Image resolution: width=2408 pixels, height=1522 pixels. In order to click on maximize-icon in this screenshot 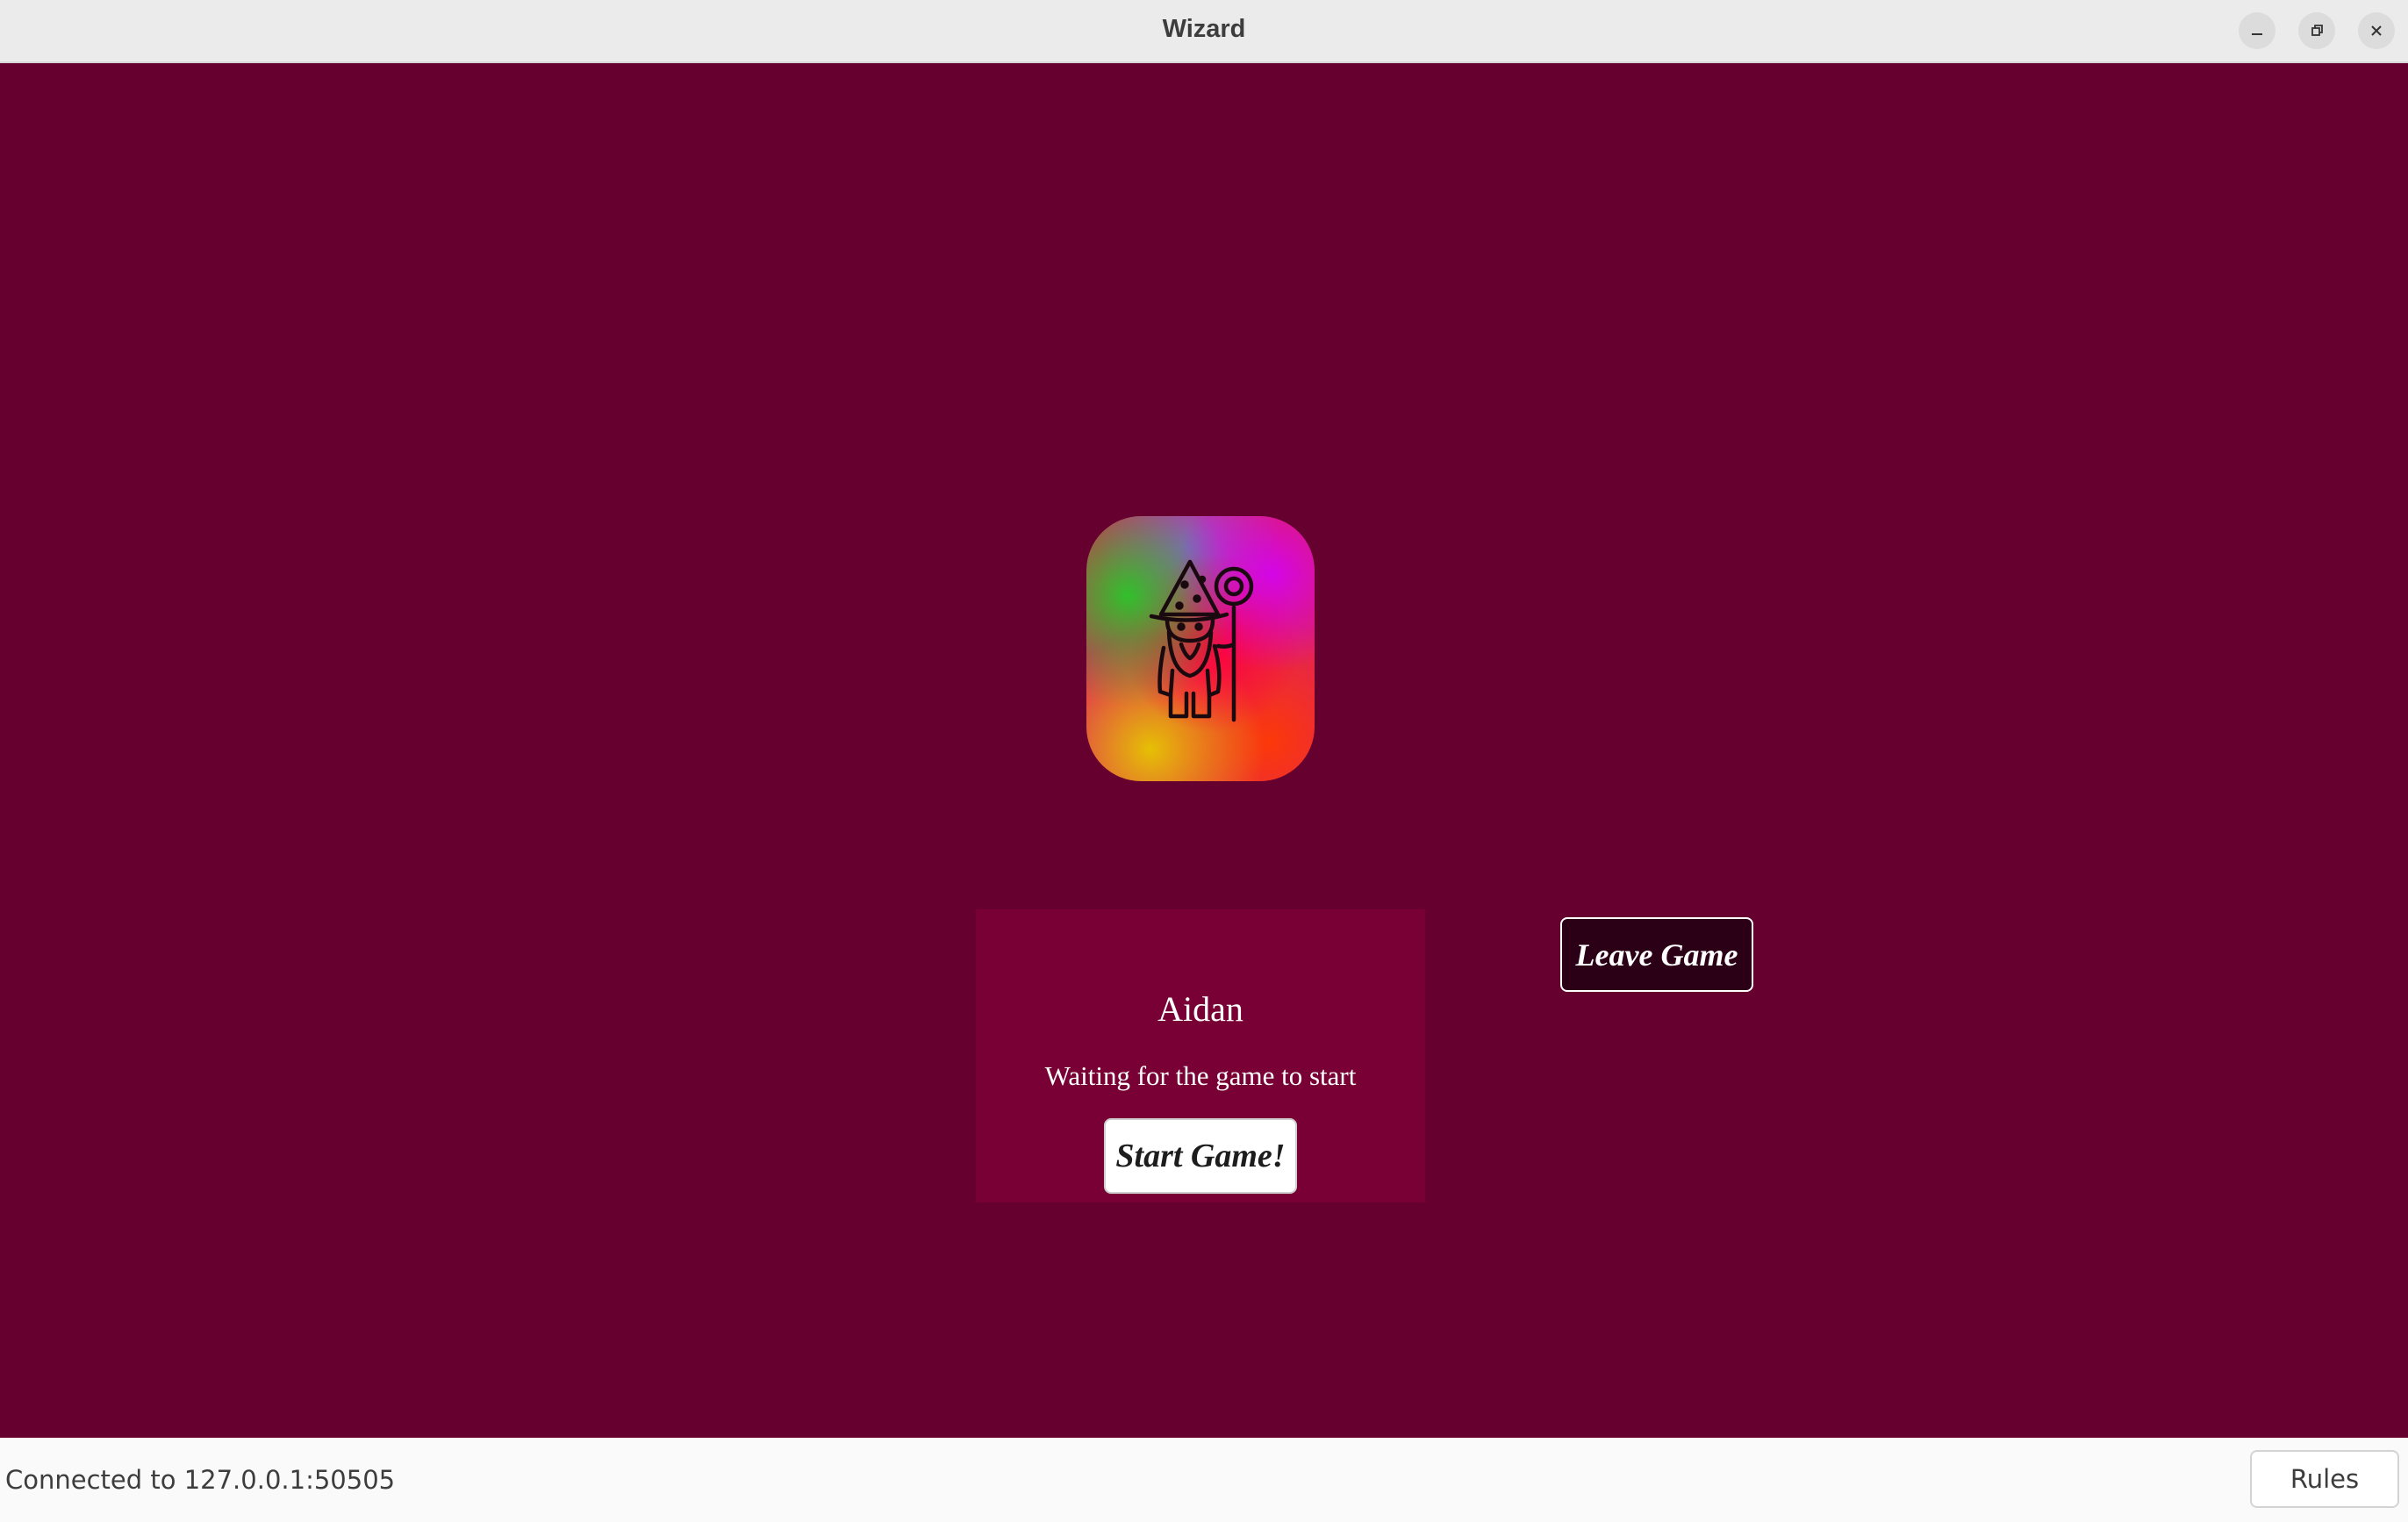, I will do `click(2317, 30)`.